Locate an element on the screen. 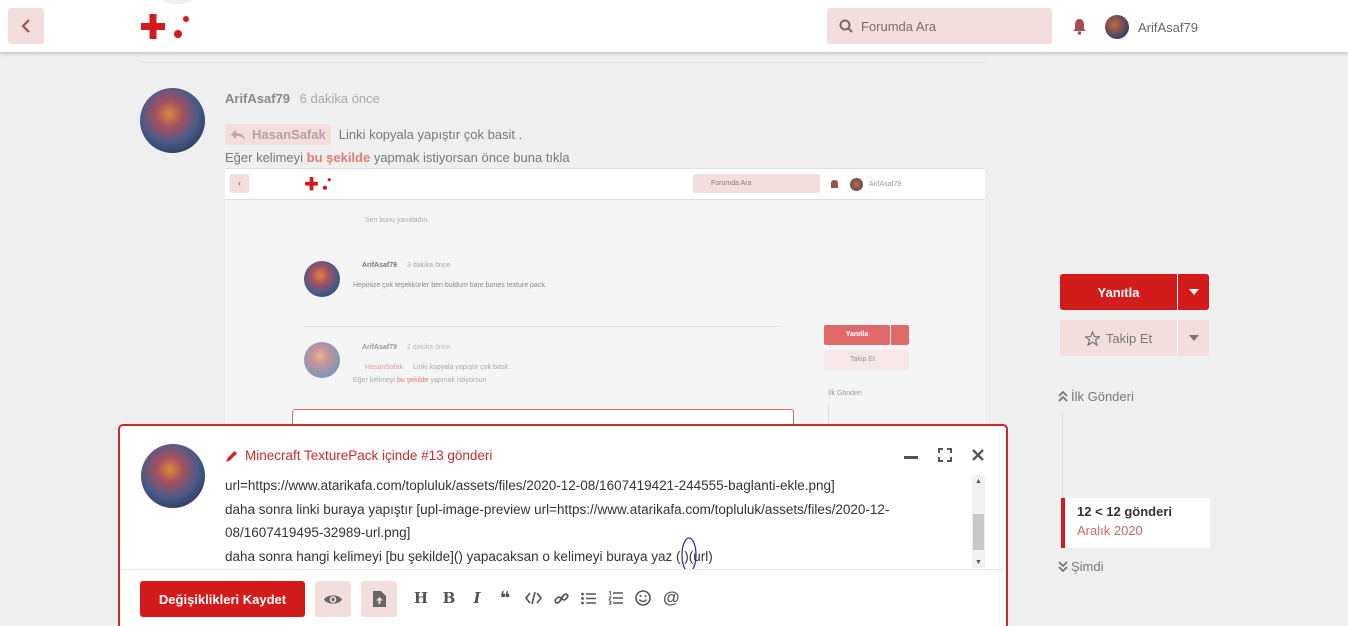 The width and height of the screenshot is (1348, 626). divider is located at coordinates (562, 62).